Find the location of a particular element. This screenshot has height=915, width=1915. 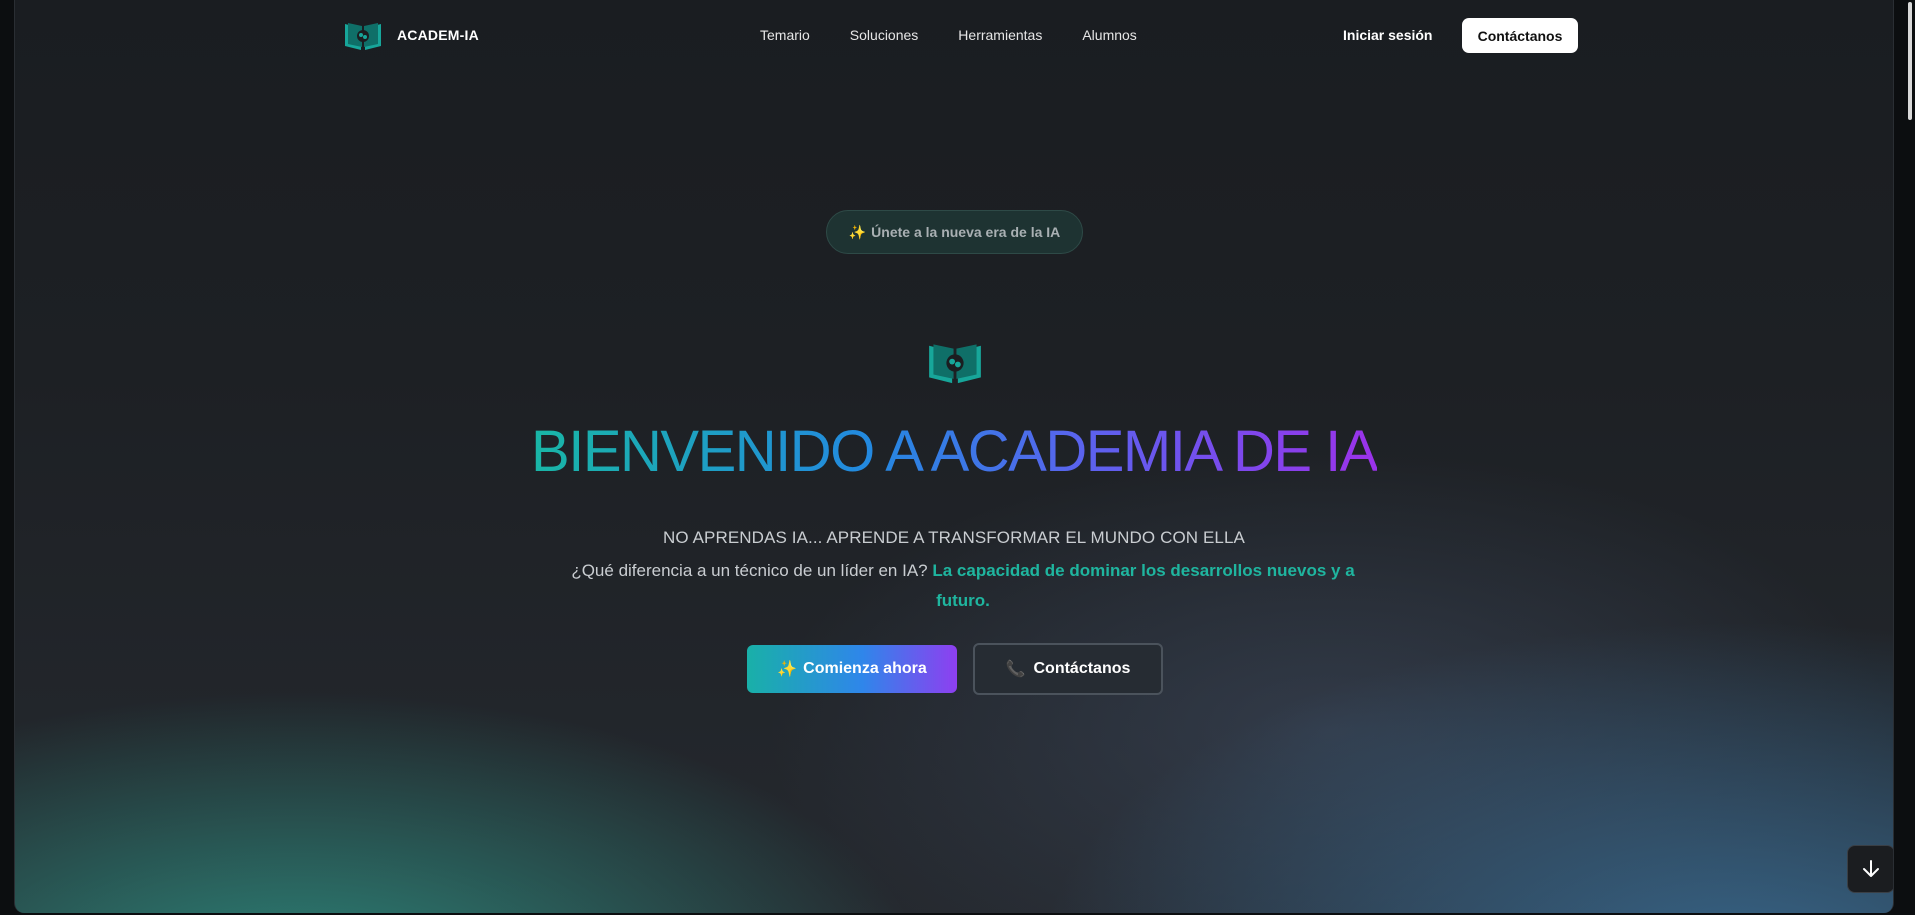

announcement-pill: ✨ Únete a la nueva era de la IA is located at coordinates (954, 232).